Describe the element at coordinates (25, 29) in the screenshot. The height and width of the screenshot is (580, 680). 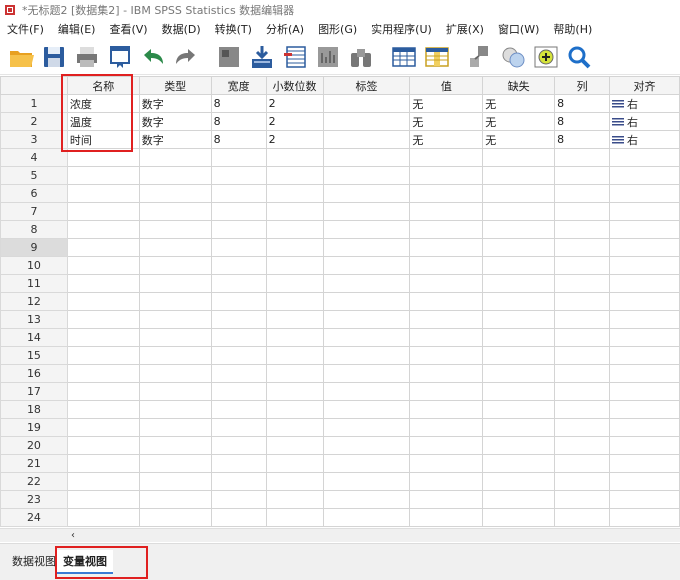
I see `menu-item: 文件(F)` at that location.